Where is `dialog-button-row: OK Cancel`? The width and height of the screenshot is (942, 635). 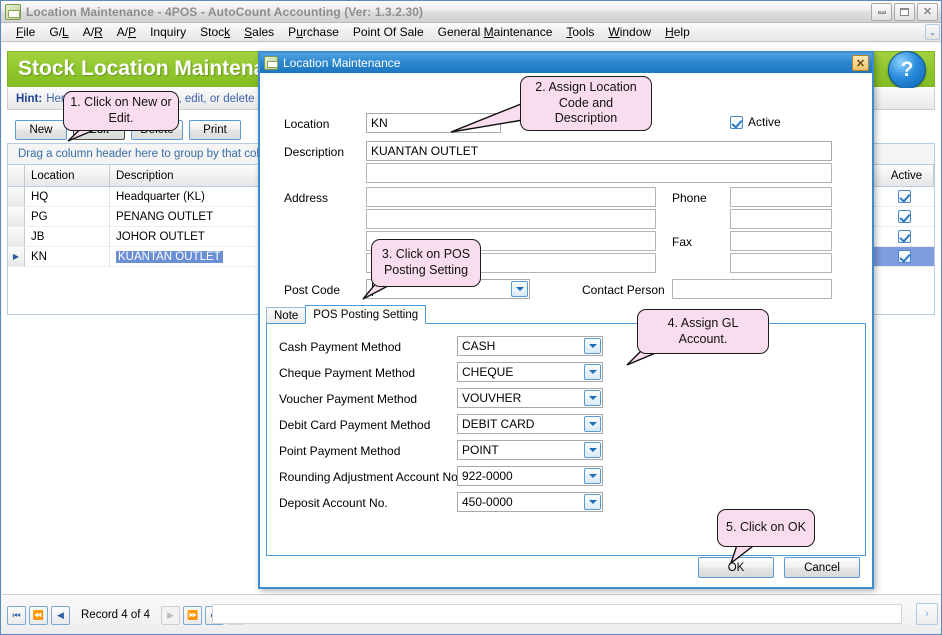 dialog-button-row: OK Cancel is located at coordinates (566, 568).